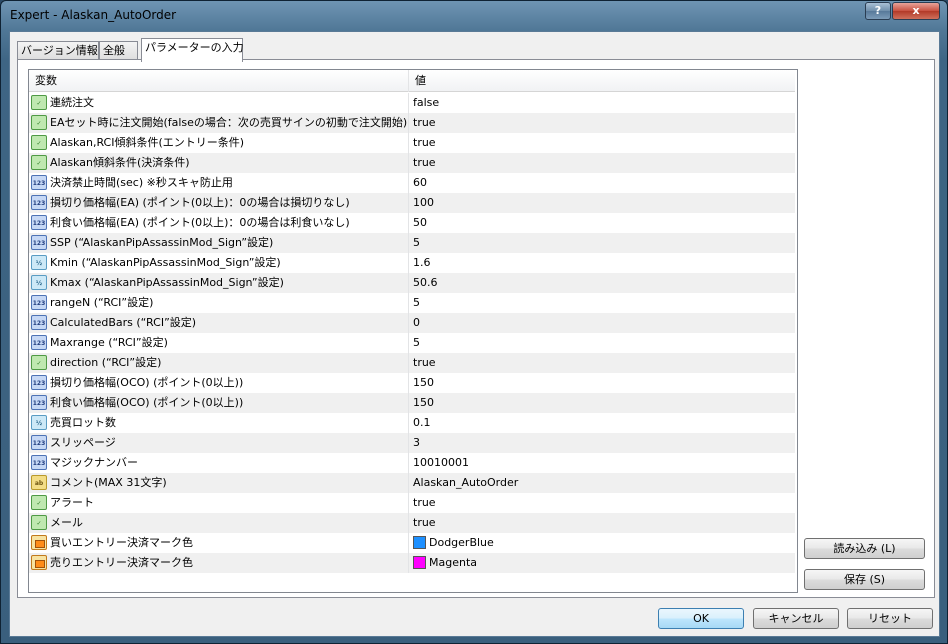  What do you see at coordinates (412, 363) in the screenshot?
I see `table-row: ✓ direction (“RCI”設定) true` at bounding box center [412, 363].